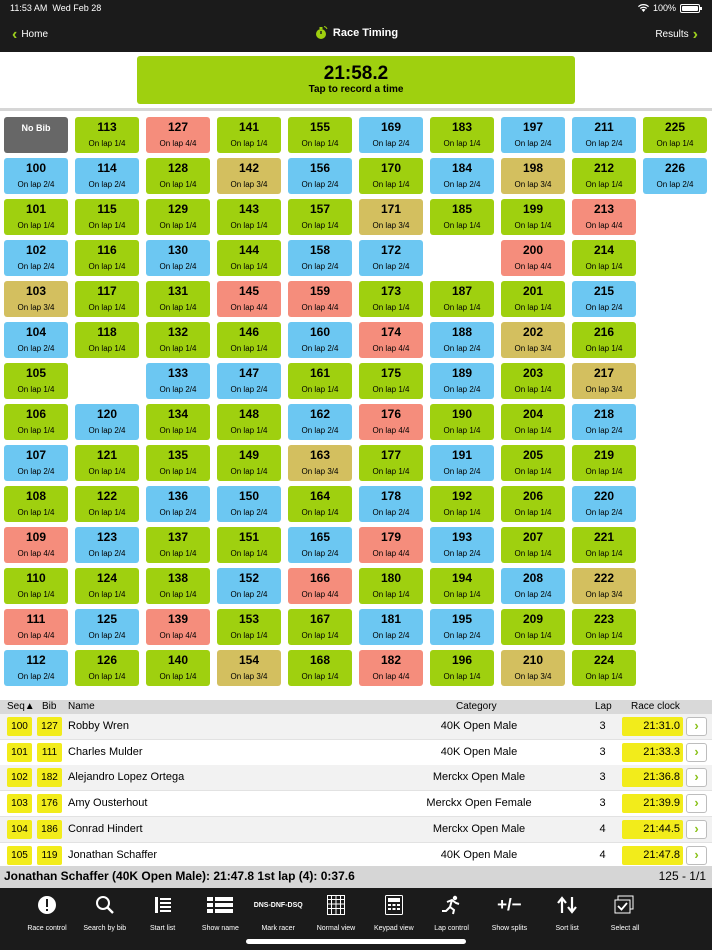 The height and width of the screenshot is (950, 712). Describe the element at coordinates (249, 176) in the screenshot. I see `bib-tile-142: 142 On lap 3/4` at that location.